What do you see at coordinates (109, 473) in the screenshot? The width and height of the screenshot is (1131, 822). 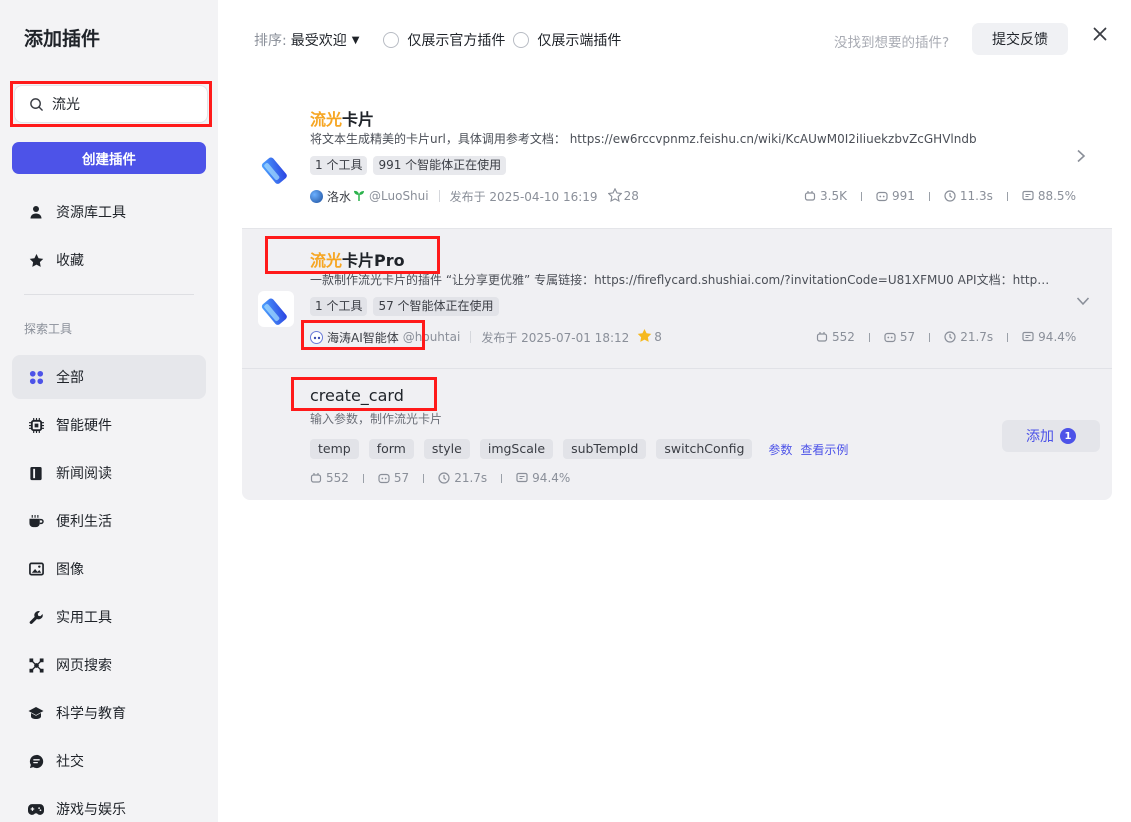 I see `sidebar-item-news: 新闻阅读` at bounding box center [109, 473].